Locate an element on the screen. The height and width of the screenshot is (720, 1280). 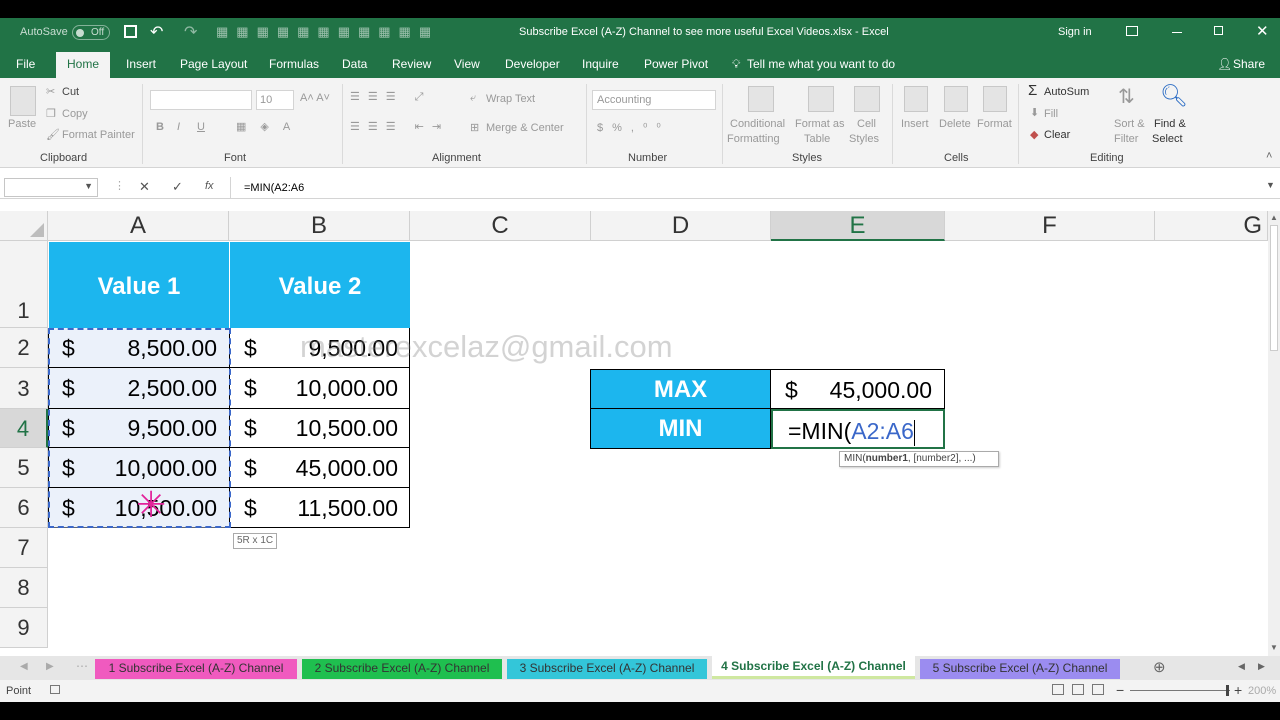
tab-insert: Insert is located at coordinates (141, 64).